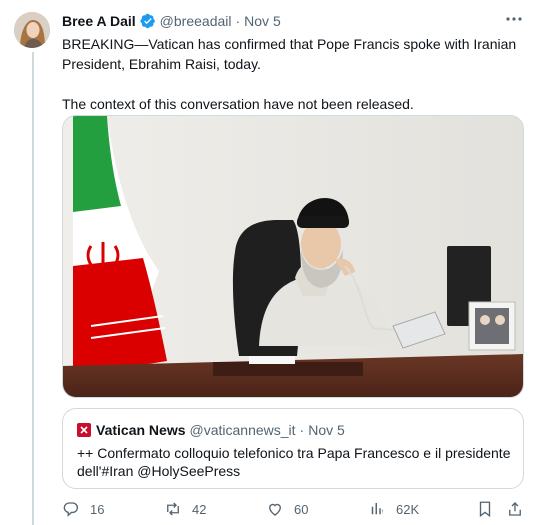  I want to click on bookmark-button, so click(485, 509).